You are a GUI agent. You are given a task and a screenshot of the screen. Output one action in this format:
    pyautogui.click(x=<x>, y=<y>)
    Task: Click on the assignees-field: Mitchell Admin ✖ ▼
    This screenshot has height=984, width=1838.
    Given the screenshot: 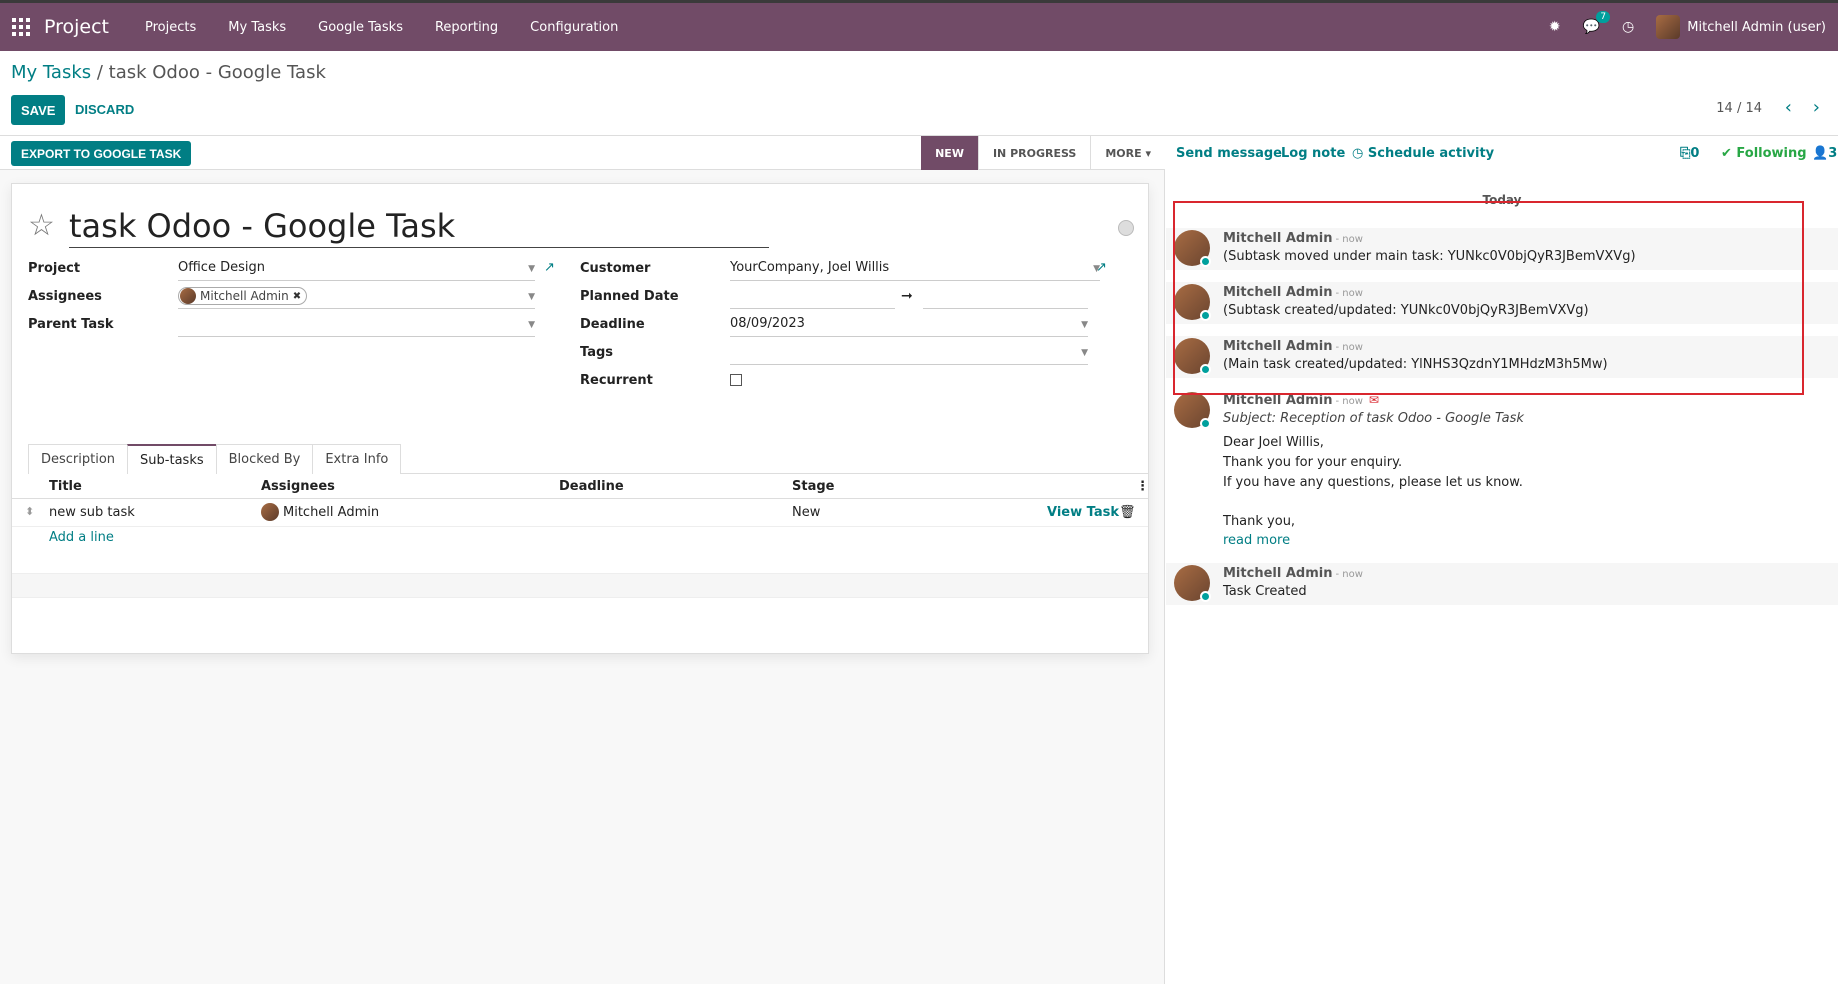 What is the action you would take?
    pyautogui.click(x=356, y=298)
    